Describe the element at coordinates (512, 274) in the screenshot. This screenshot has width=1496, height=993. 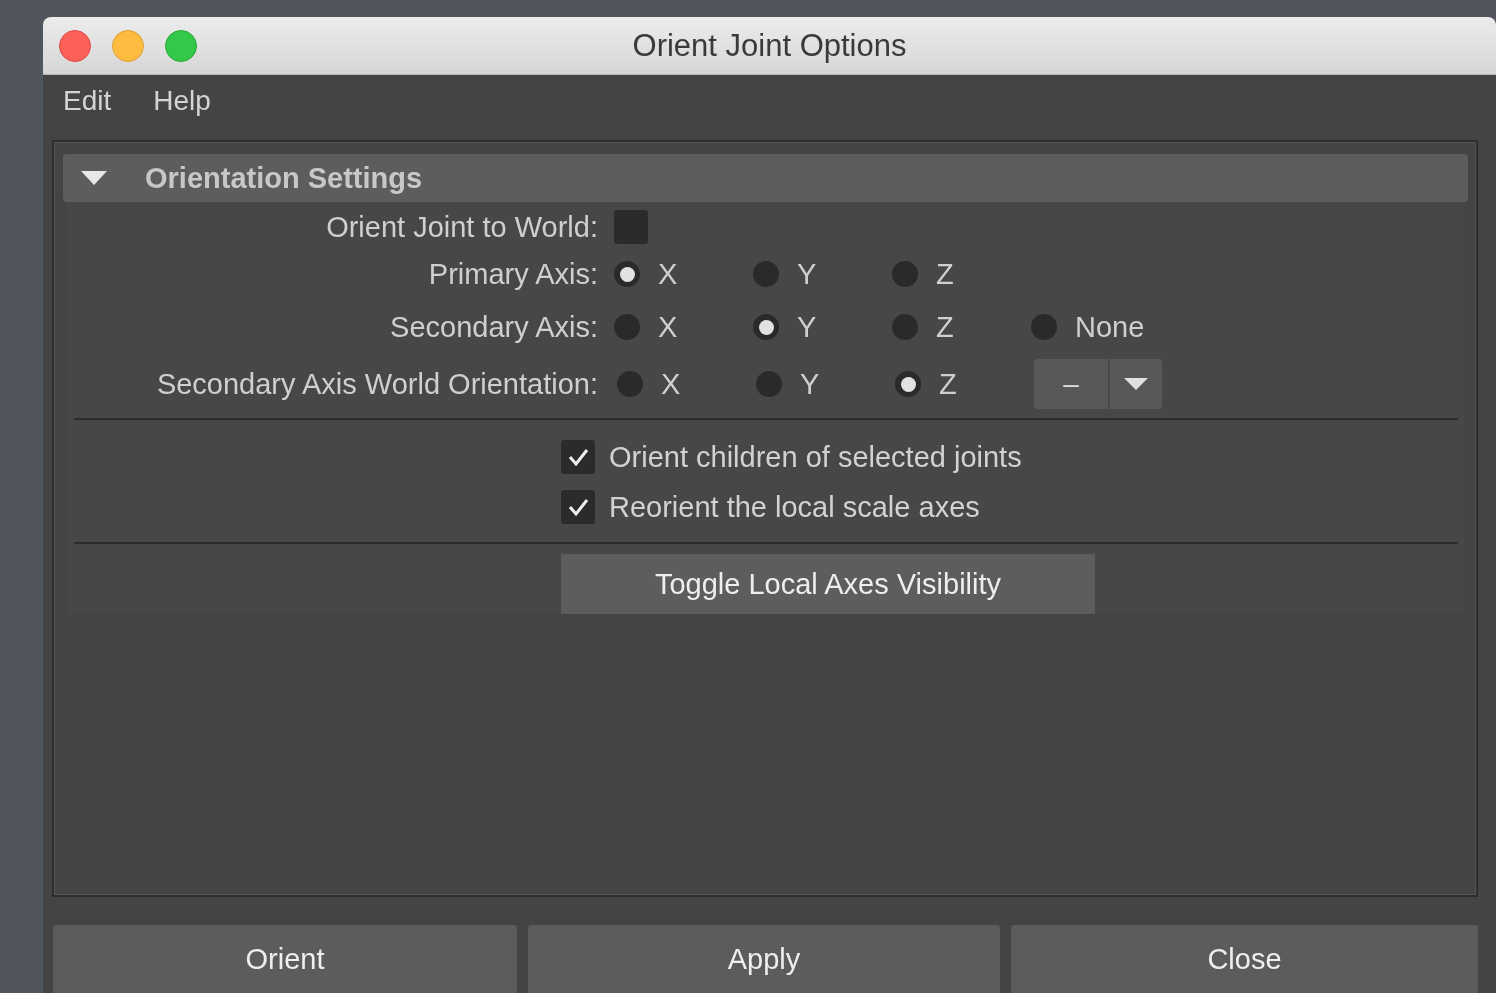
I see `field-label: Primary Axis:` at that location.